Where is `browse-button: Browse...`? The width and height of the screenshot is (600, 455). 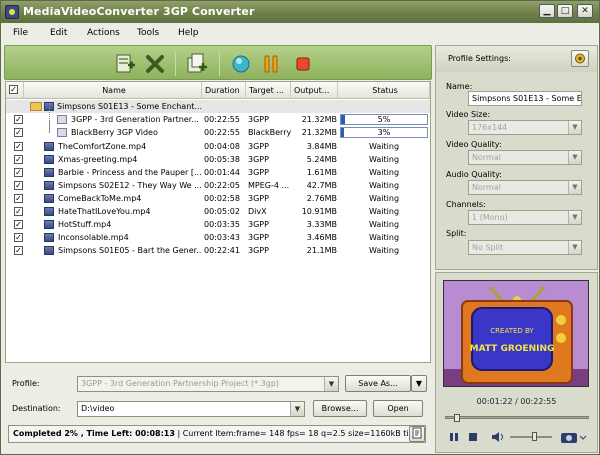 browse-button: Browse... is located at coordinates (340, 408).